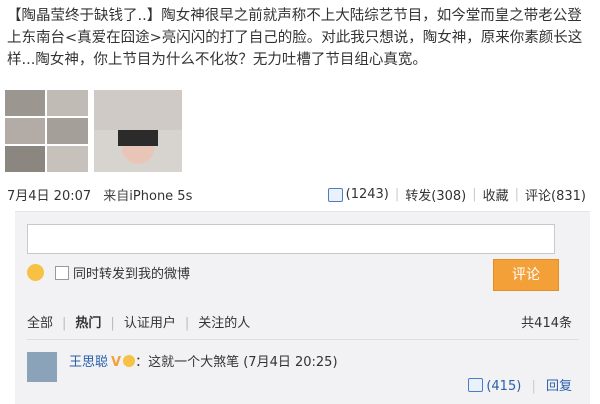 The image size is (600, 404). Describe the element at coordinates (132, 274) in the screenshot. I see `repost-label: 同时转发到我的微博` at that location.